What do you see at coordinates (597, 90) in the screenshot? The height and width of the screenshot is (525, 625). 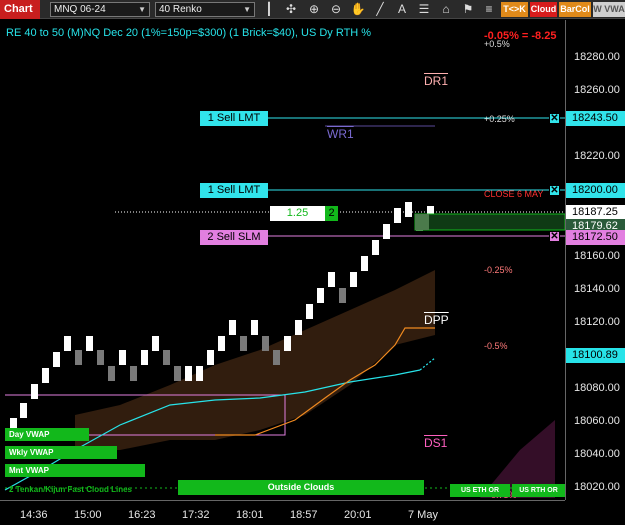 I see `price-tick-label: 18260.00` at bounding box center [597, 90].